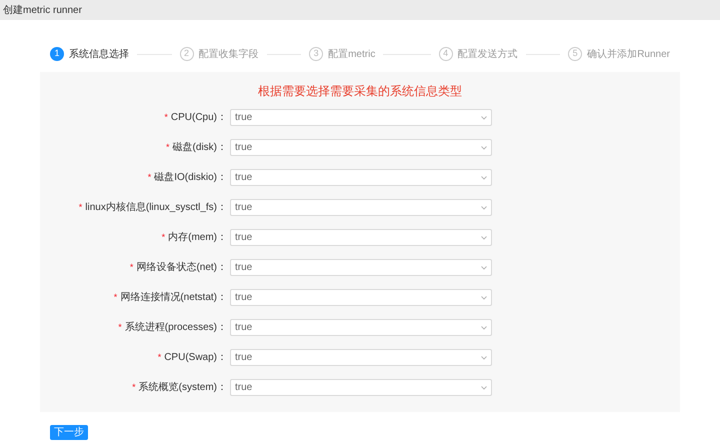  What do you see at coordinates (478, 54) in the screenshot?
I see `step: 4 配置发送方式` at bounding box center [478, 54].